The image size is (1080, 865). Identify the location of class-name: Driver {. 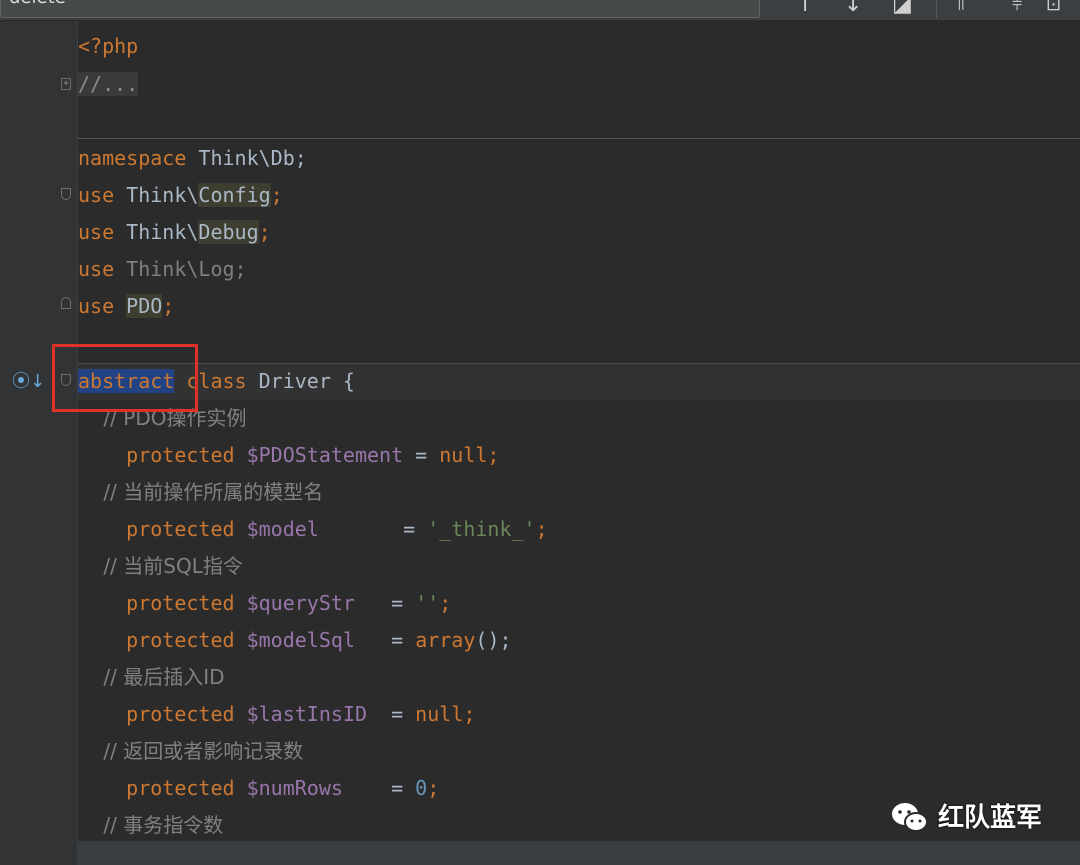
(300, 381).